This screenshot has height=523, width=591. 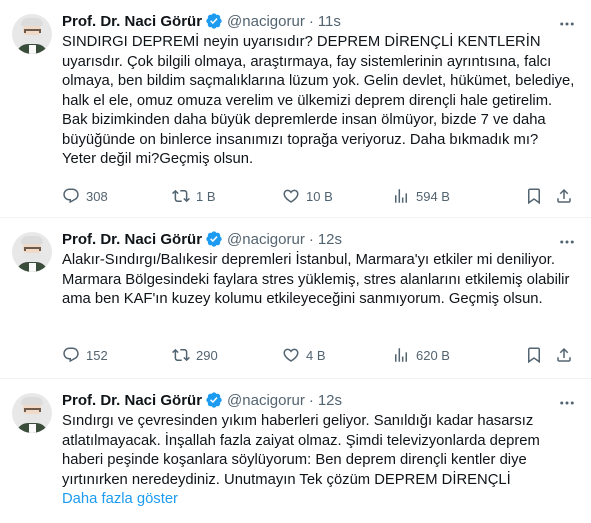 I want to click on tweet-time: 11s, so click(x=329, y=21).